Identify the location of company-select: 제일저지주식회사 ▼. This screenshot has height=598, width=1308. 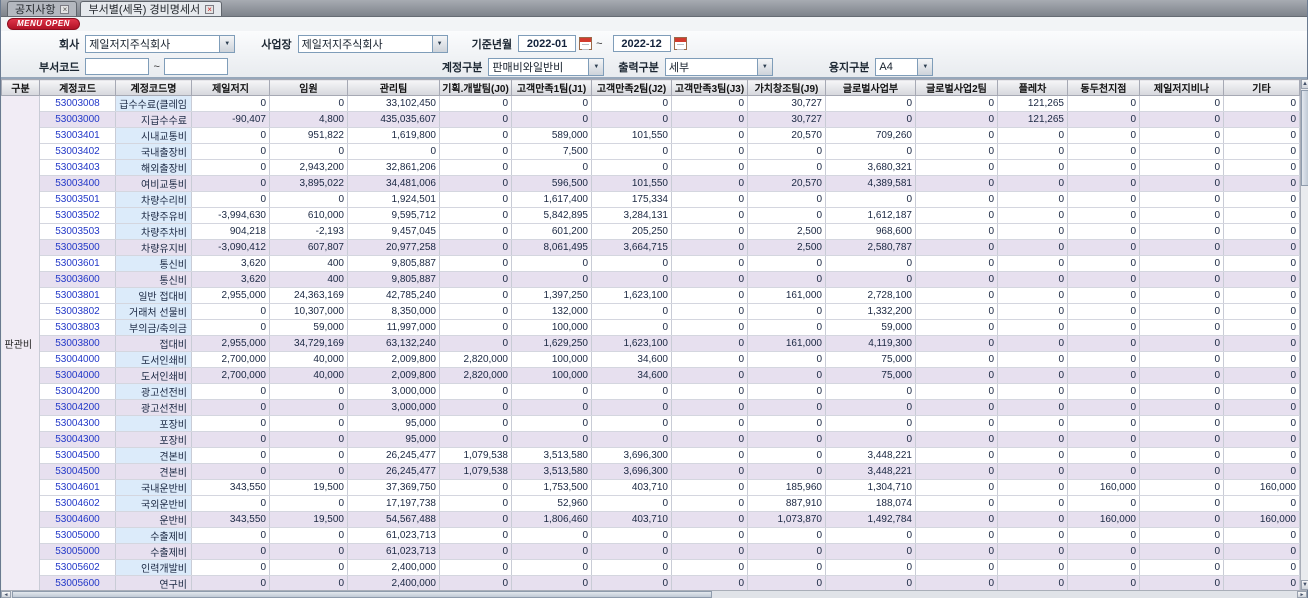
(160, 43).